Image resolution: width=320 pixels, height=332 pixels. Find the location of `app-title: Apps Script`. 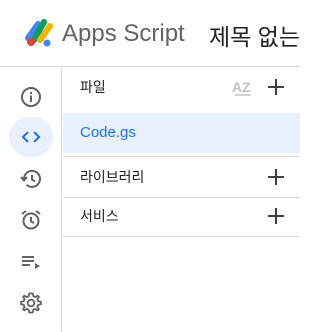

app-title: Apps Script is located at coordinates (123, 33).